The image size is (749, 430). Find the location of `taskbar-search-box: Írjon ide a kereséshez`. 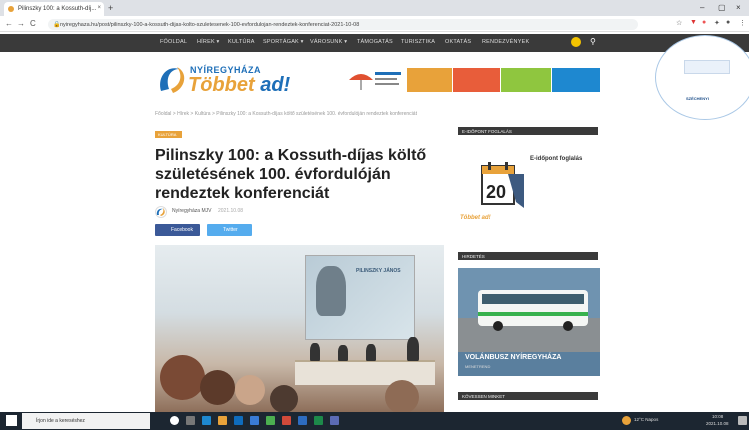

taskbar-search-box: Írjon ide a kereséshez is located at coordinates (86, 421).